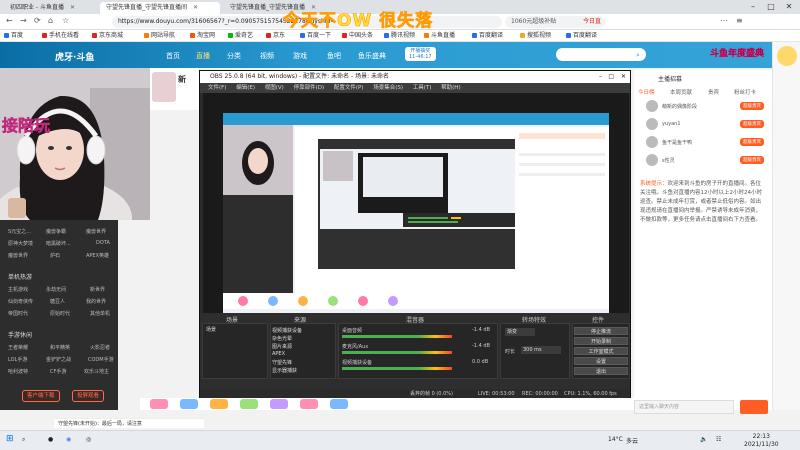  What do you see at coordinates (18, 255) in the screenshot?
I see `category-item: 魔兽世界` at bounding box center [18, 255].